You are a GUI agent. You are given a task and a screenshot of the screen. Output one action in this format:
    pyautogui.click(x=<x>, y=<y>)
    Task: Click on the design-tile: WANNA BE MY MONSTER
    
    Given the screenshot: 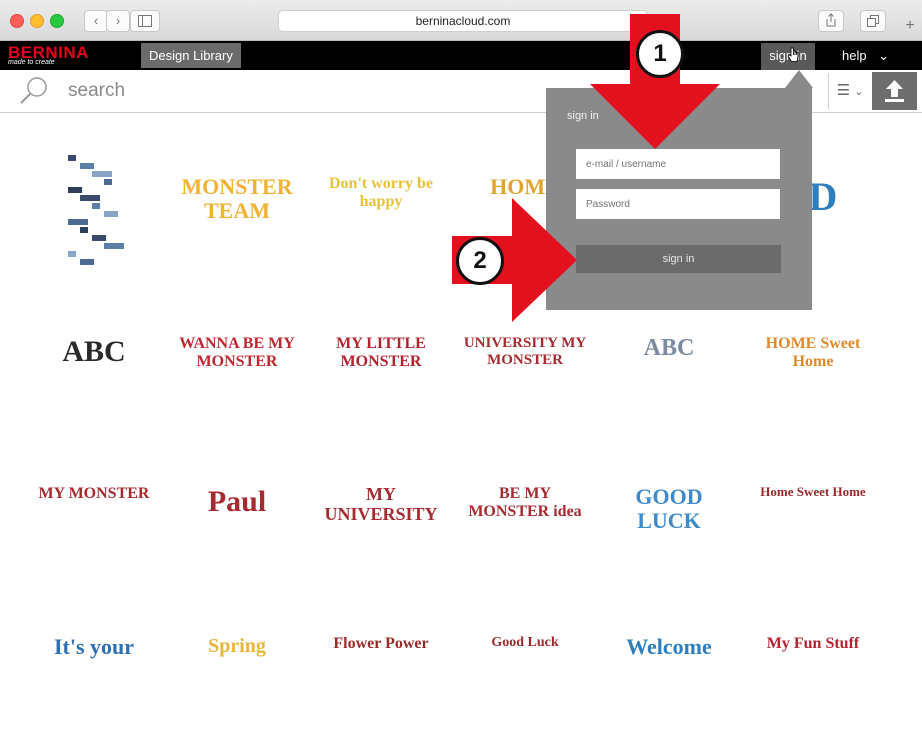 What is the action you would take?
    pyautogui.click(x=237, y=365)
    